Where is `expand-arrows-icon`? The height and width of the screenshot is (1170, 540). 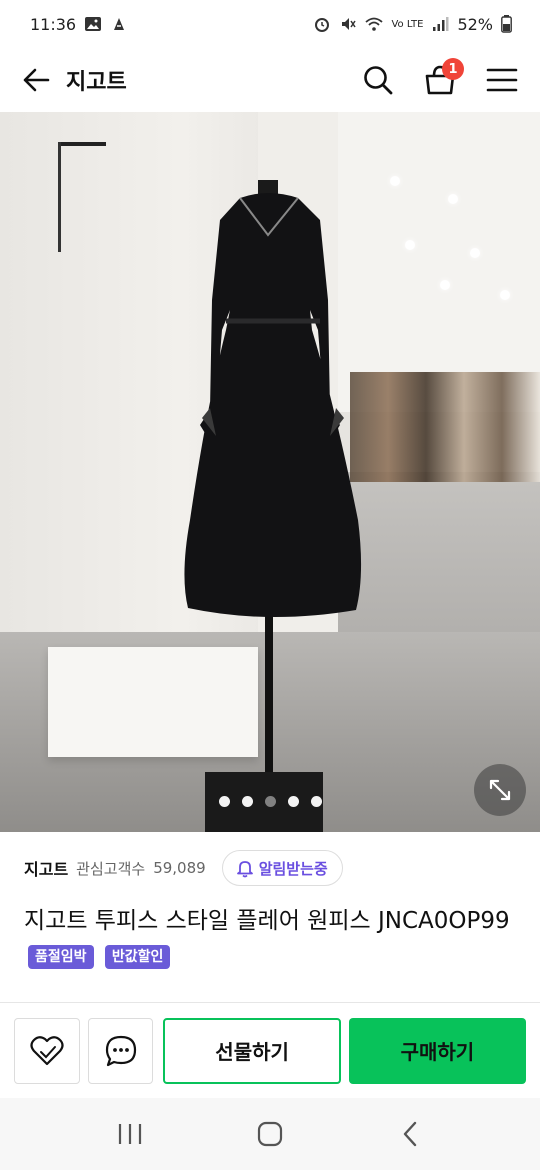
expand-arrows-icon is located at coordinates (500, 790).